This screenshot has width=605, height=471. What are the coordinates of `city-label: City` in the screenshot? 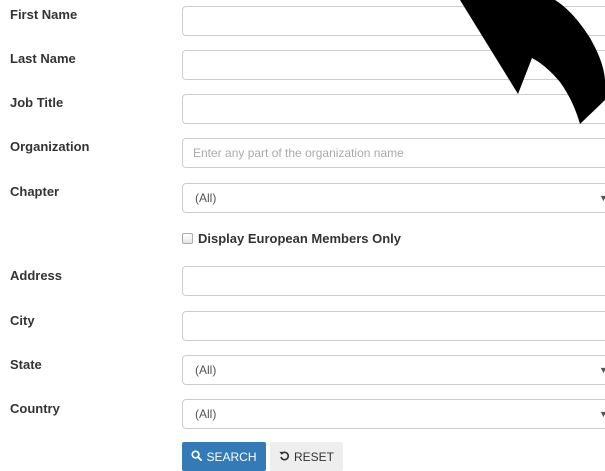 It's located at (22, 320).